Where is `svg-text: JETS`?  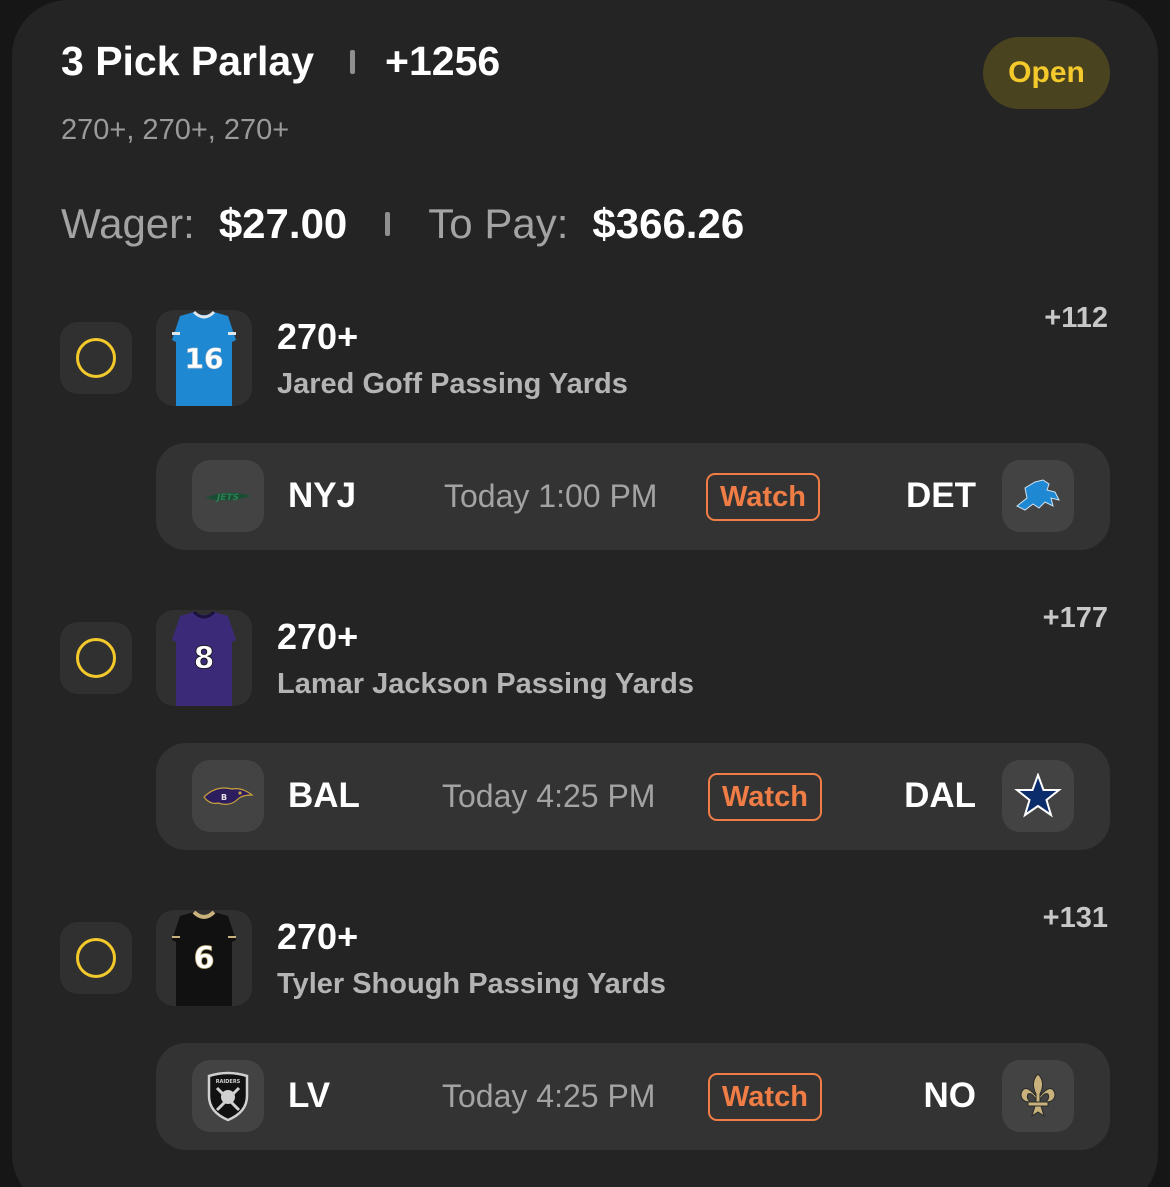
svg-text: JETS is located at coordinates (227, 498).